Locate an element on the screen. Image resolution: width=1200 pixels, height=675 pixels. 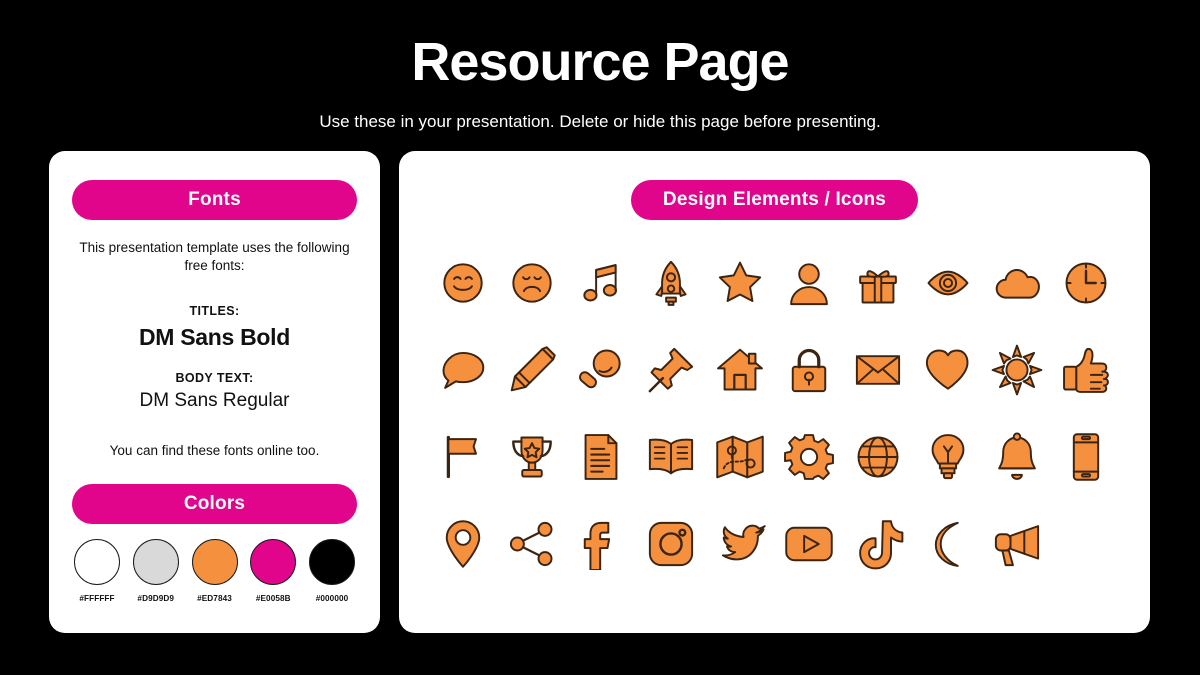
colors-heading-label: Colors is located at coordinates (214, 503).